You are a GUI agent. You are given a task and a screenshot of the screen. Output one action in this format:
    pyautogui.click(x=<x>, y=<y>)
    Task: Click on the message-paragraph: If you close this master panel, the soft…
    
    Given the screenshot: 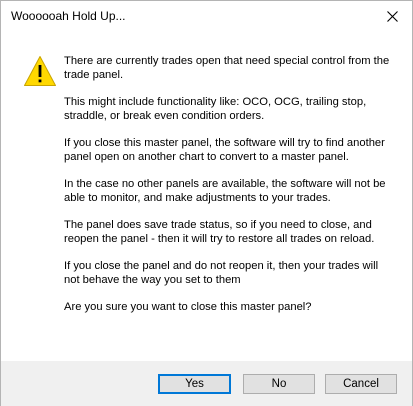 What is the action you would take?
    pyautogui.click(x=224, y=150)
    